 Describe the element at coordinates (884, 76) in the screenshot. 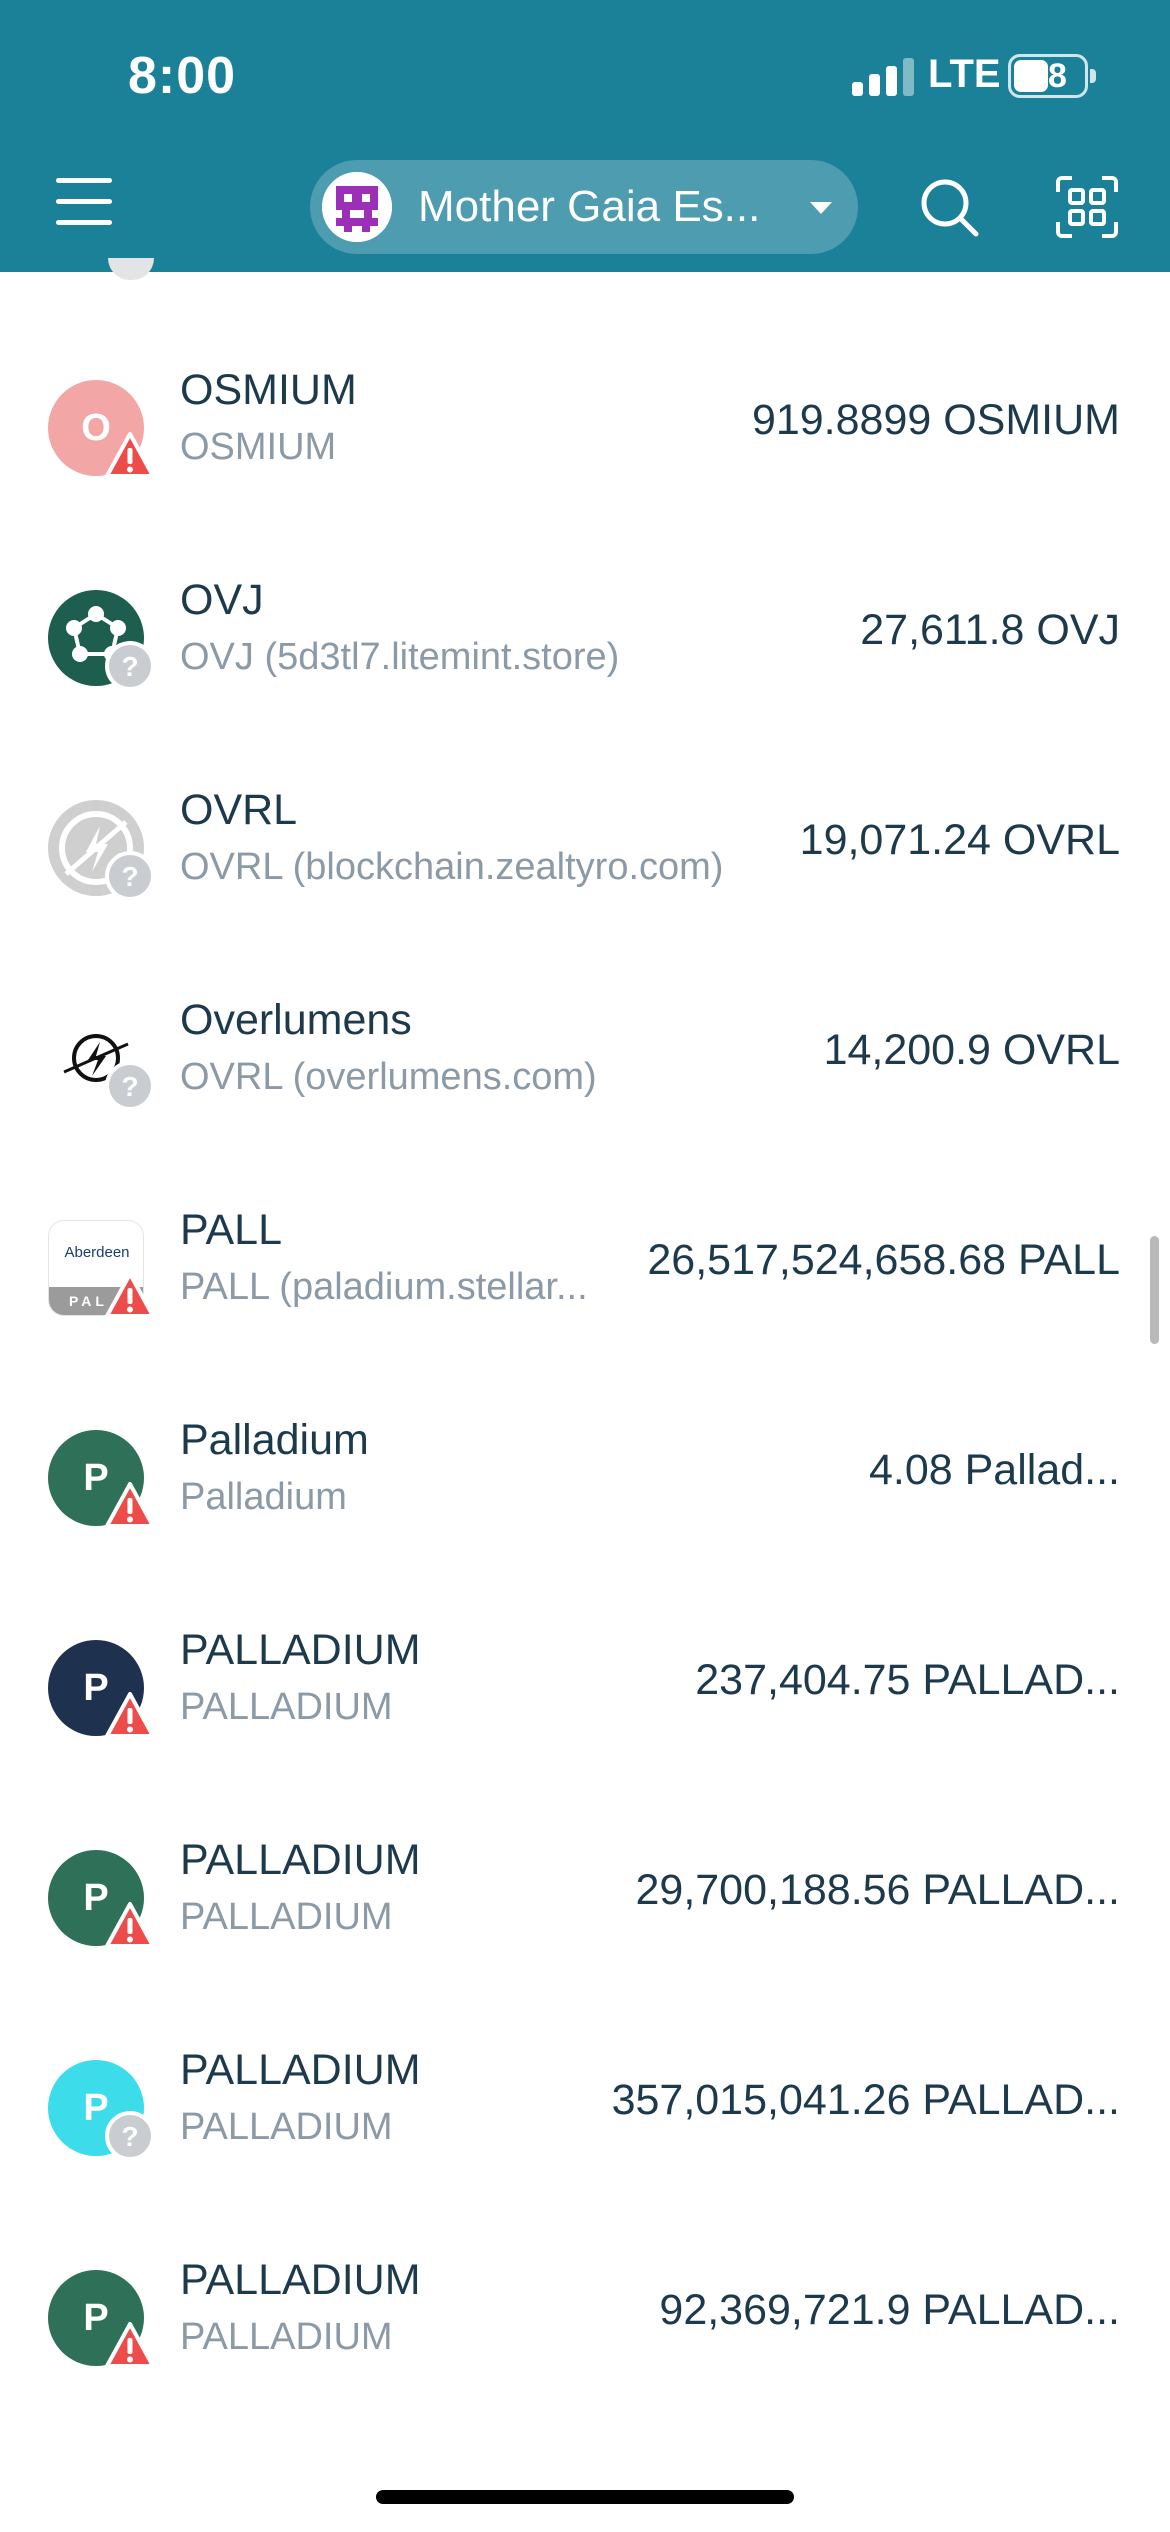

I see `signal-strength-icon` at that location.